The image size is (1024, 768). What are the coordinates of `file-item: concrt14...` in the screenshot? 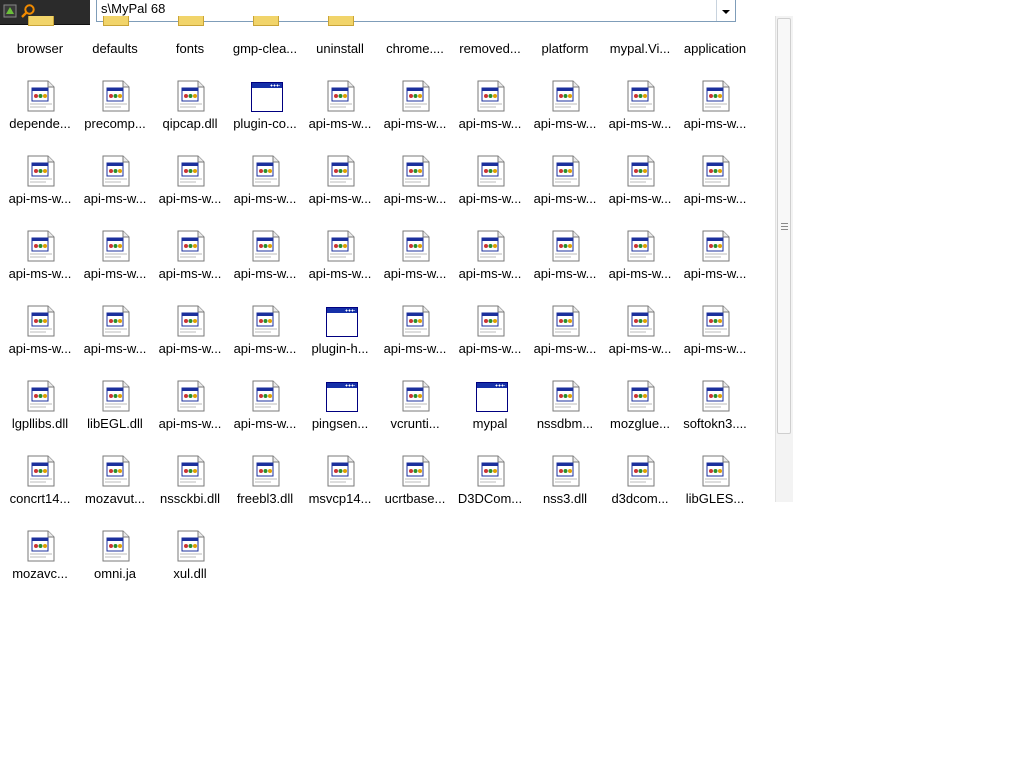 It's located at (40, 481).